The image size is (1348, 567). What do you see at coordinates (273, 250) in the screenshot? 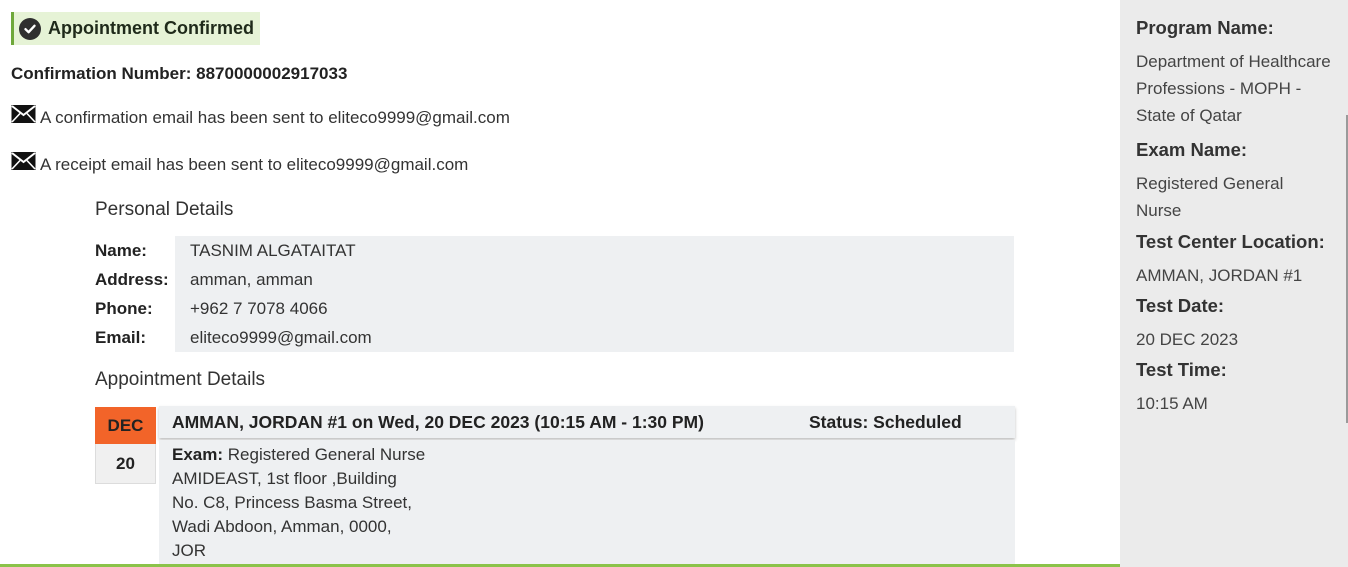
I see `name-value: TASNIM ALGATAITAT` at bounding box center [273, 250].